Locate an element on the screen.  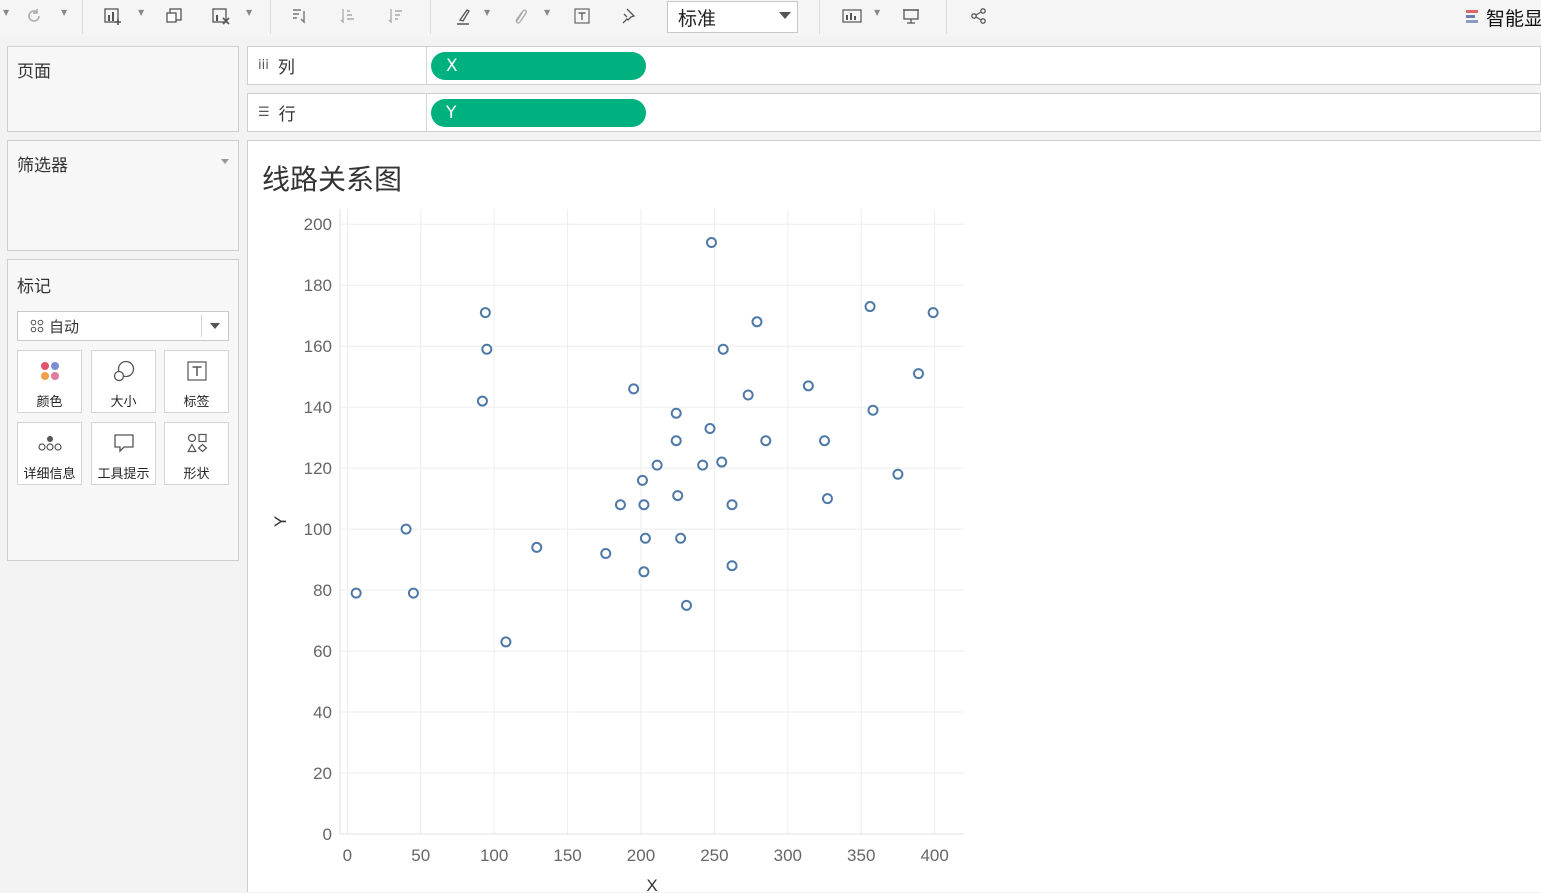
share-icon is located at coordinates (979, 16).